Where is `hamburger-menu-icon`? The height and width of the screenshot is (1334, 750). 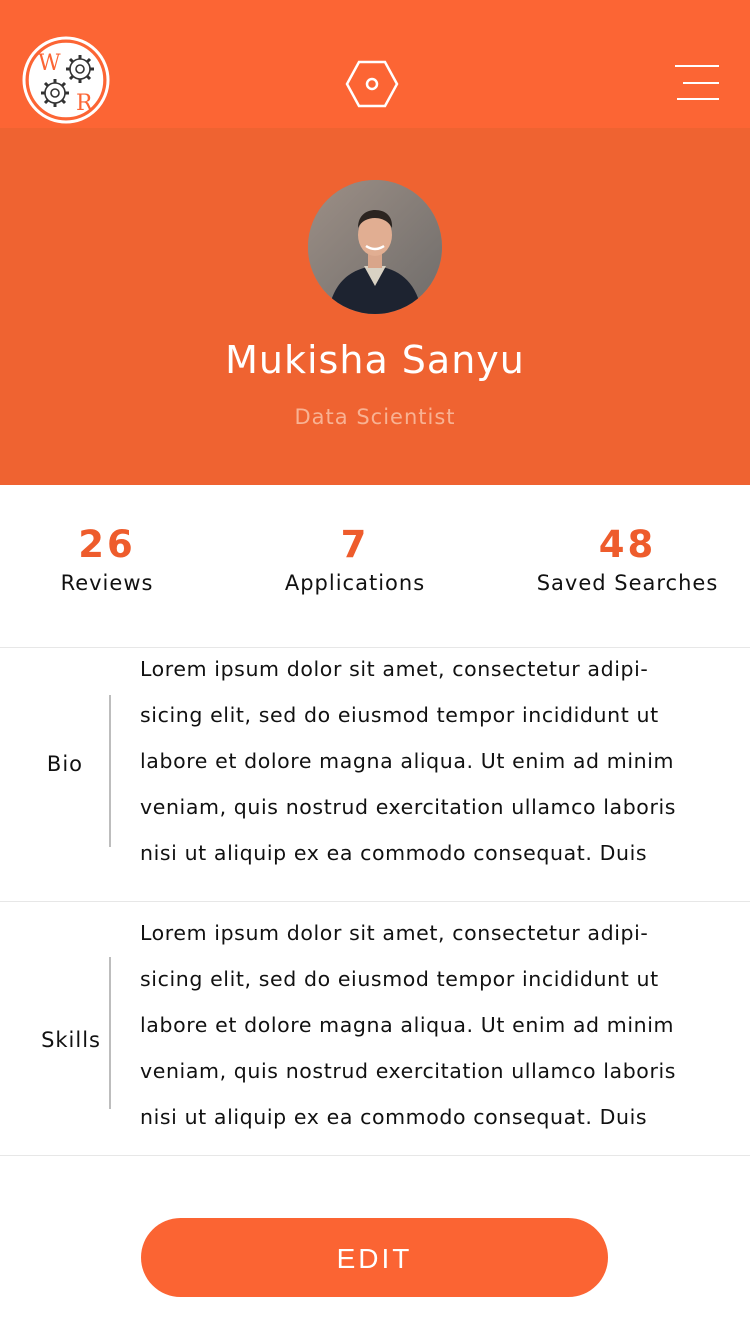 hamburger-menu-icon is located at coordinates (697, 83).